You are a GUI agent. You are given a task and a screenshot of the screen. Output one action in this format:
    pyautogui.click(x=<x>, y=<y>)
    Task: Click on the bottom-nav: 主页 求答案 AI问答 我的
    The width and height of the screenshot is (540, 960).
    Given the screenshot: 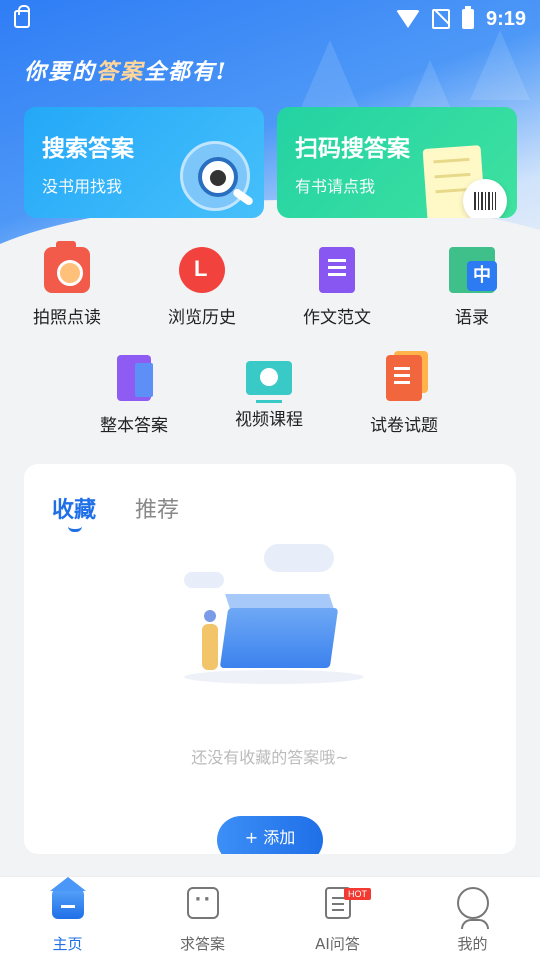 What is the action you would take?
    pyautogui.click(x=270, y=918)
    